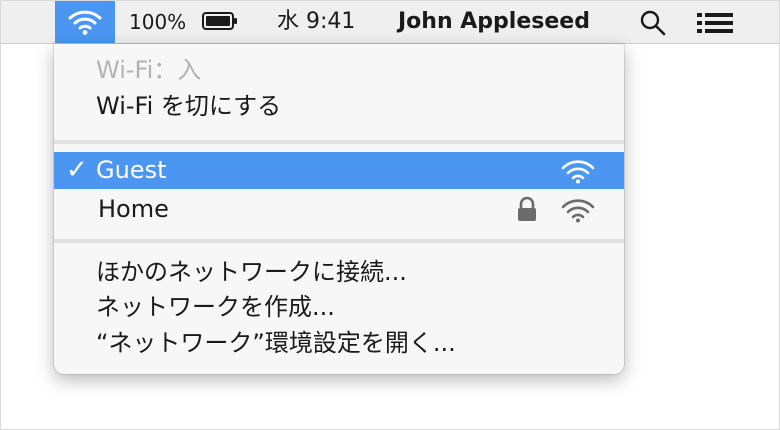 This screenshot has height=430, width=780. Describe the element at coordinates (339, 70) in the screenshot. I see `wifi-status: Wi-Fi：入` at that location.